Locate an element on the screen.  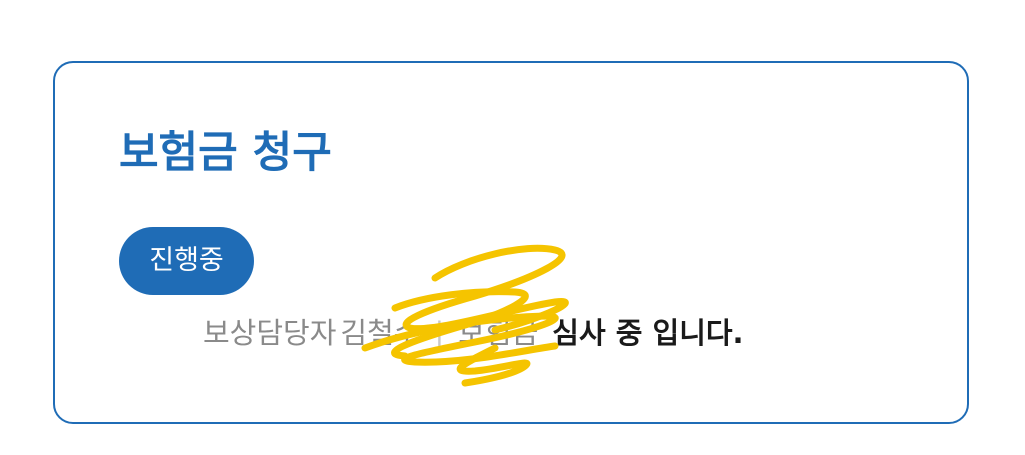
status-badge: 진행중 is located at coordinates (186, 261).